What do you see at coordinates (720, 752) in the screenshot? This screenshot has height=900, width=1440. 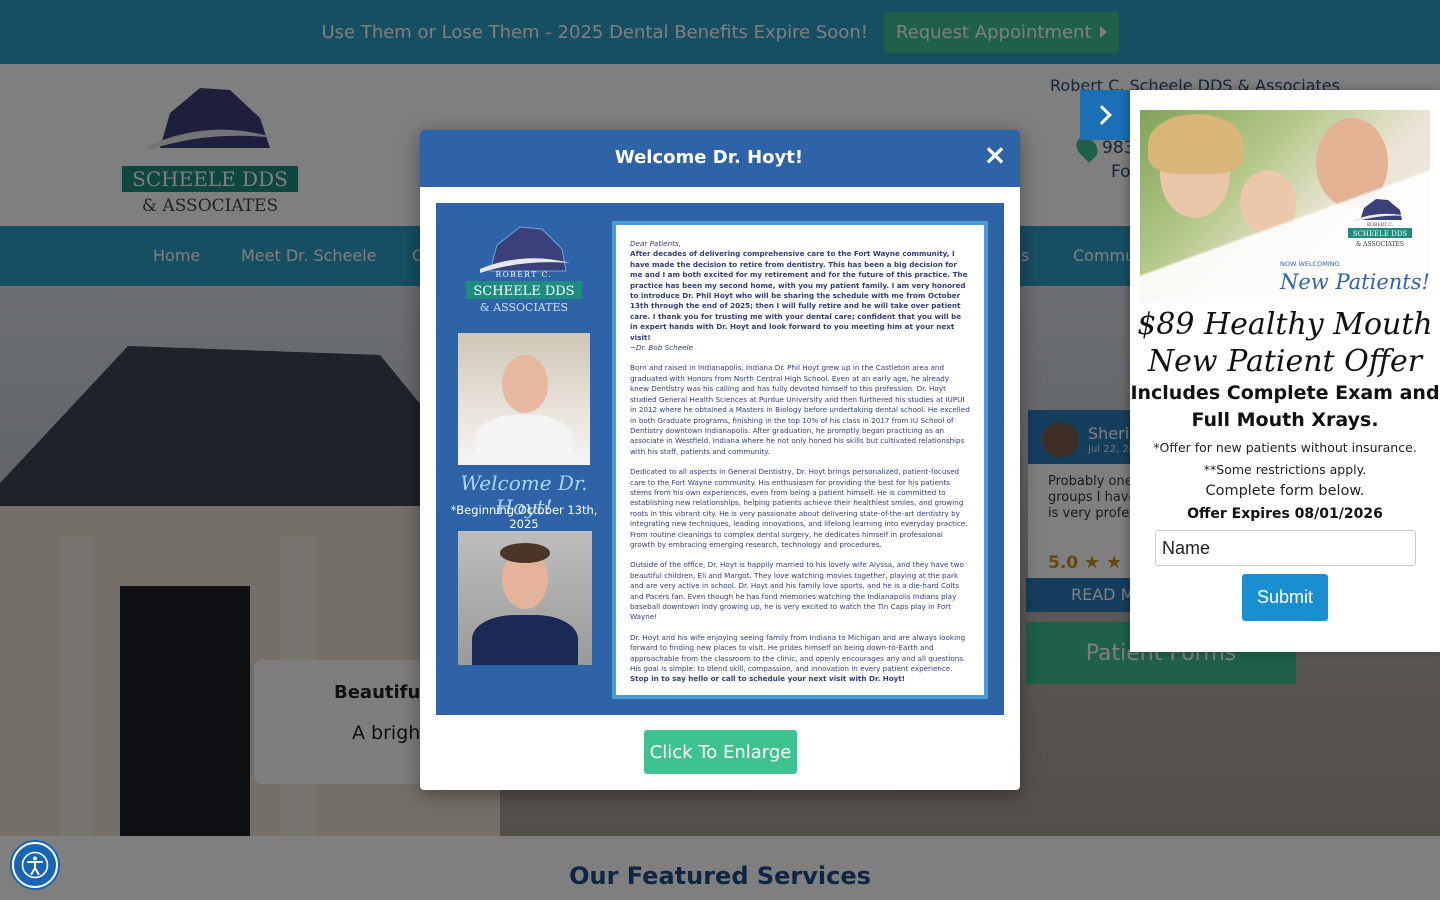 I see `click-to-enlarge-button: Click To Enlarge` at bounding box center [720, 752].